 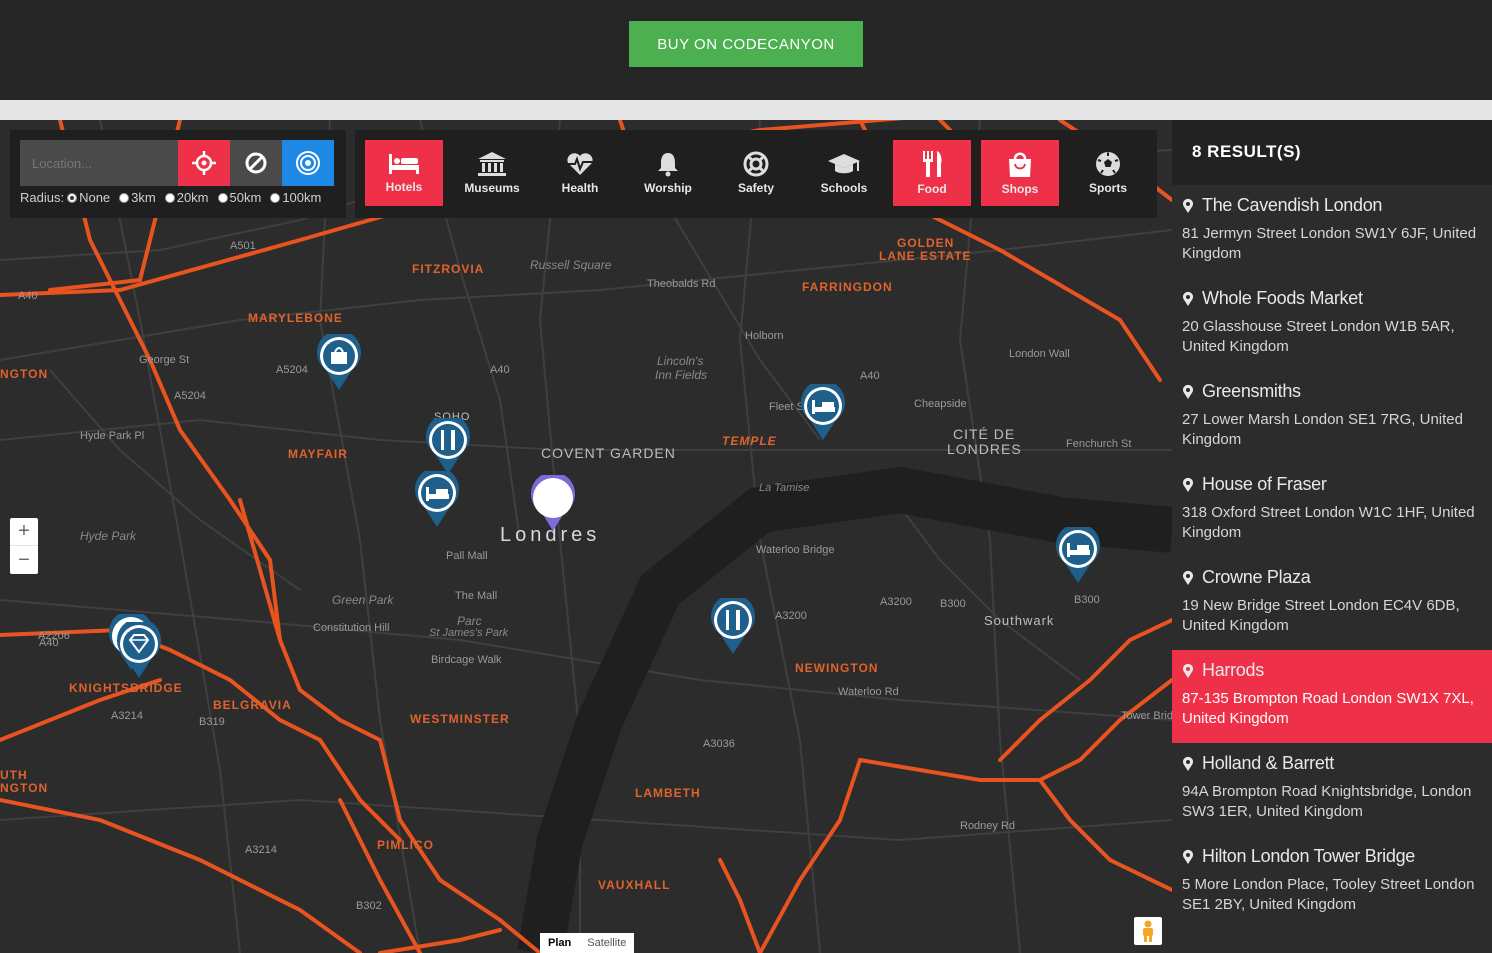 I want to click on road-label: Birdcage Walk, so click(x=466, y=660).